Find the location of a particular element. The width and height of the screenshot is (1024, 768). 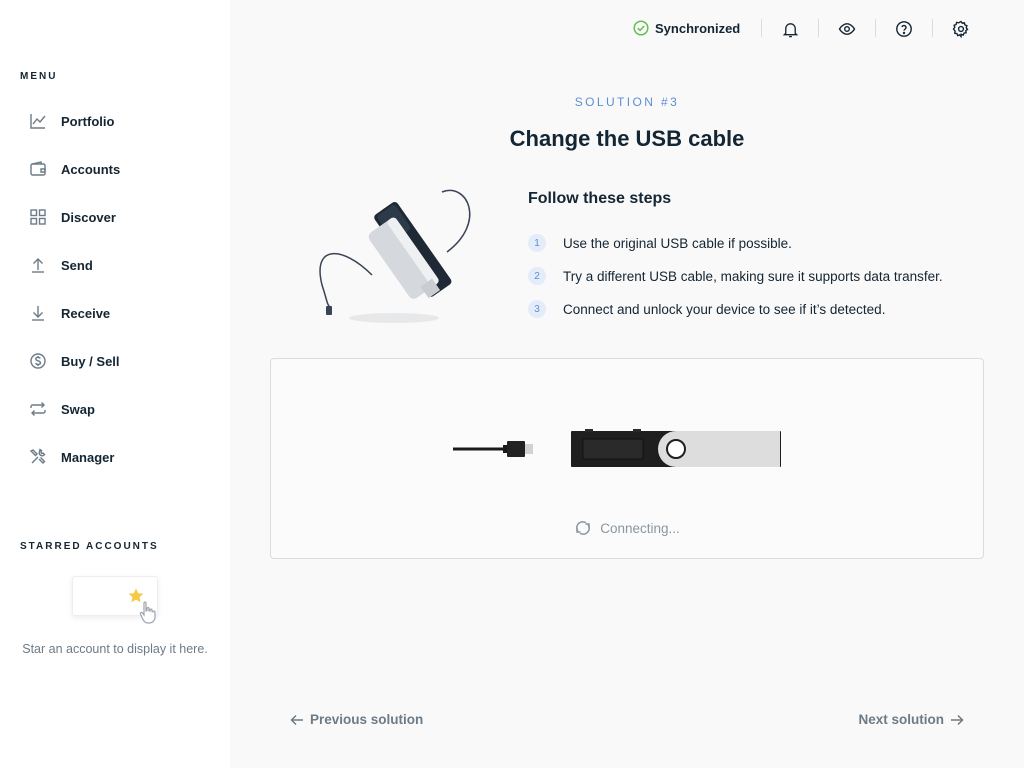

previous-solution-label: Previous solution is located at coordinates (367, 719).